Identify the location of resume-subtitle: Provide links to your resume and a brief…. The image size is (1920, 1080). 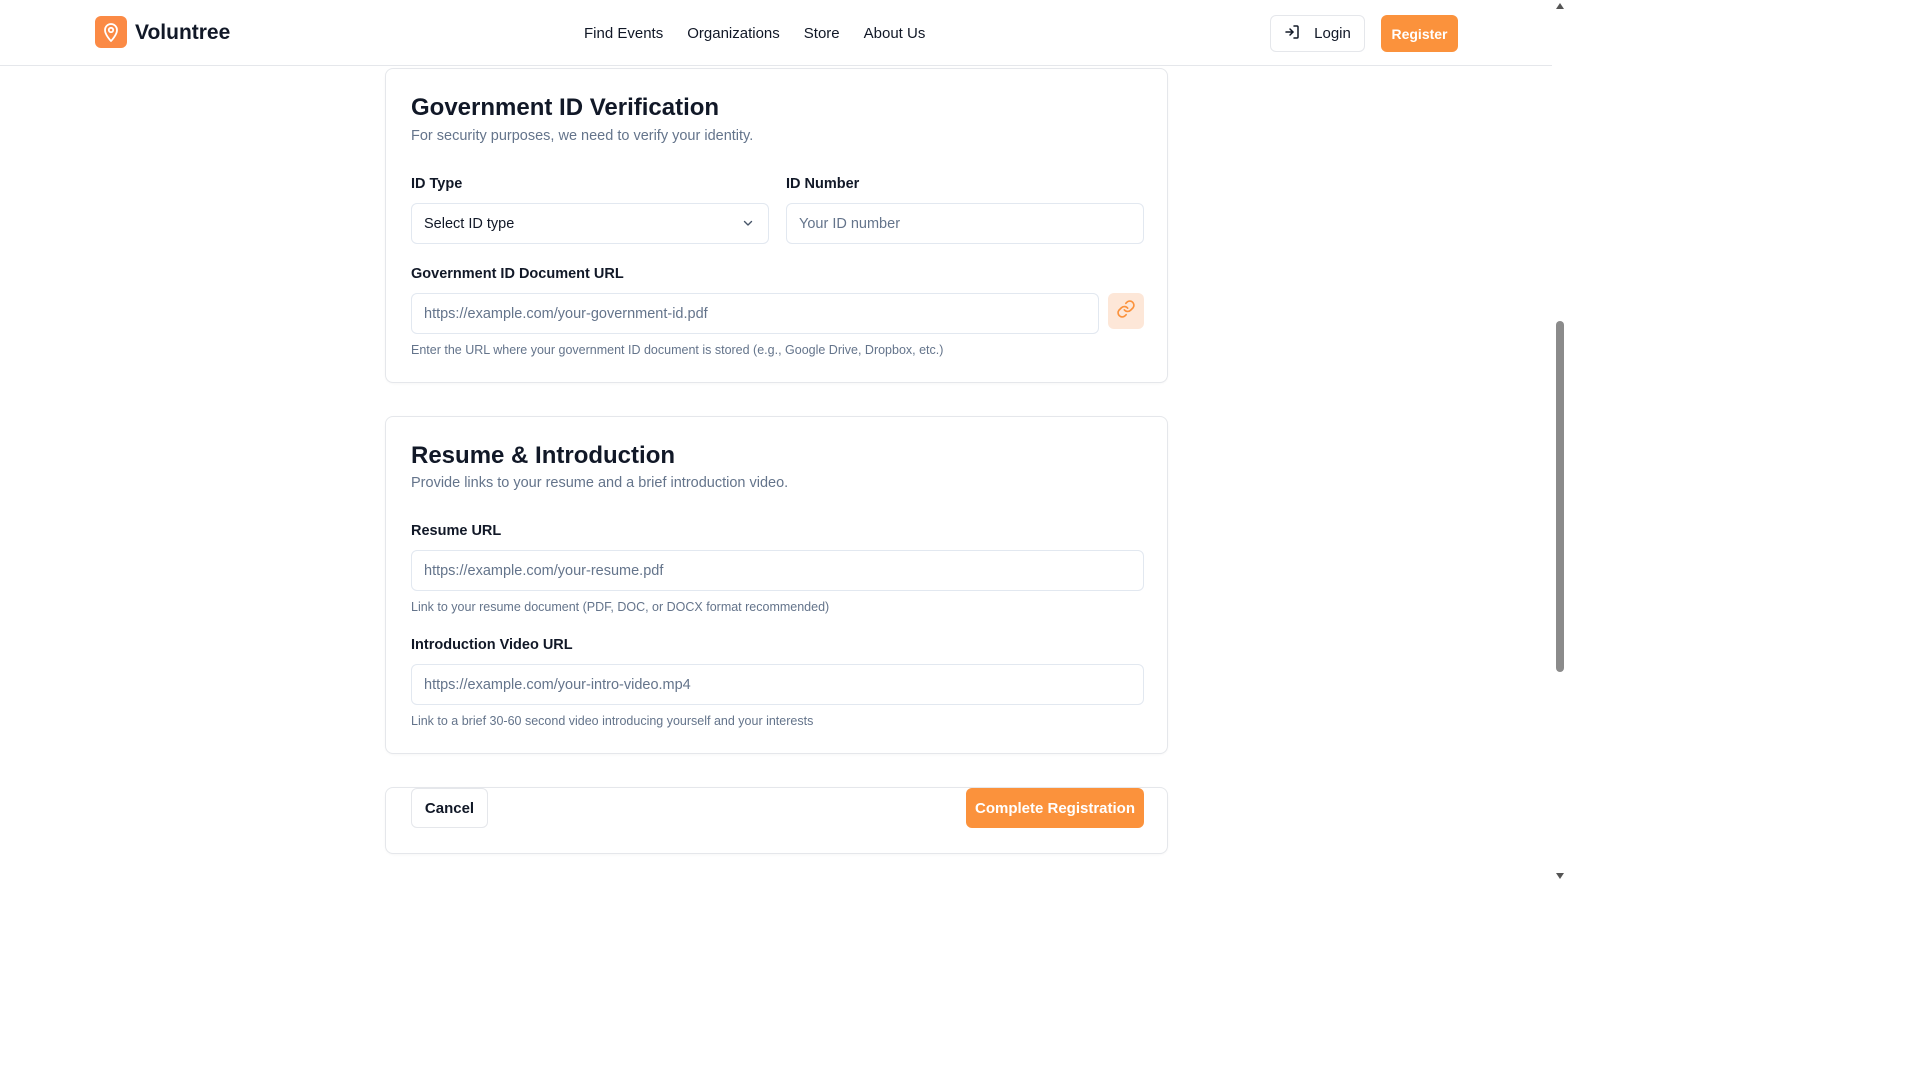
(600, 483).